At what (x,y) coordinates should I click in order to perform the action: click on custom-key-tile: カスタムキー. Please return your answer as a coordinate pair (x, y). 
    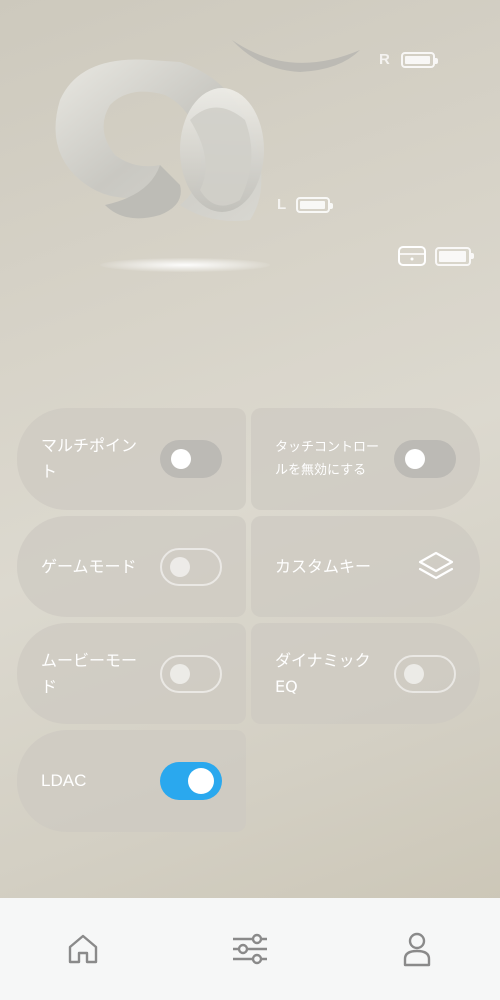
    Looking at the image, I should click on (365, 566).